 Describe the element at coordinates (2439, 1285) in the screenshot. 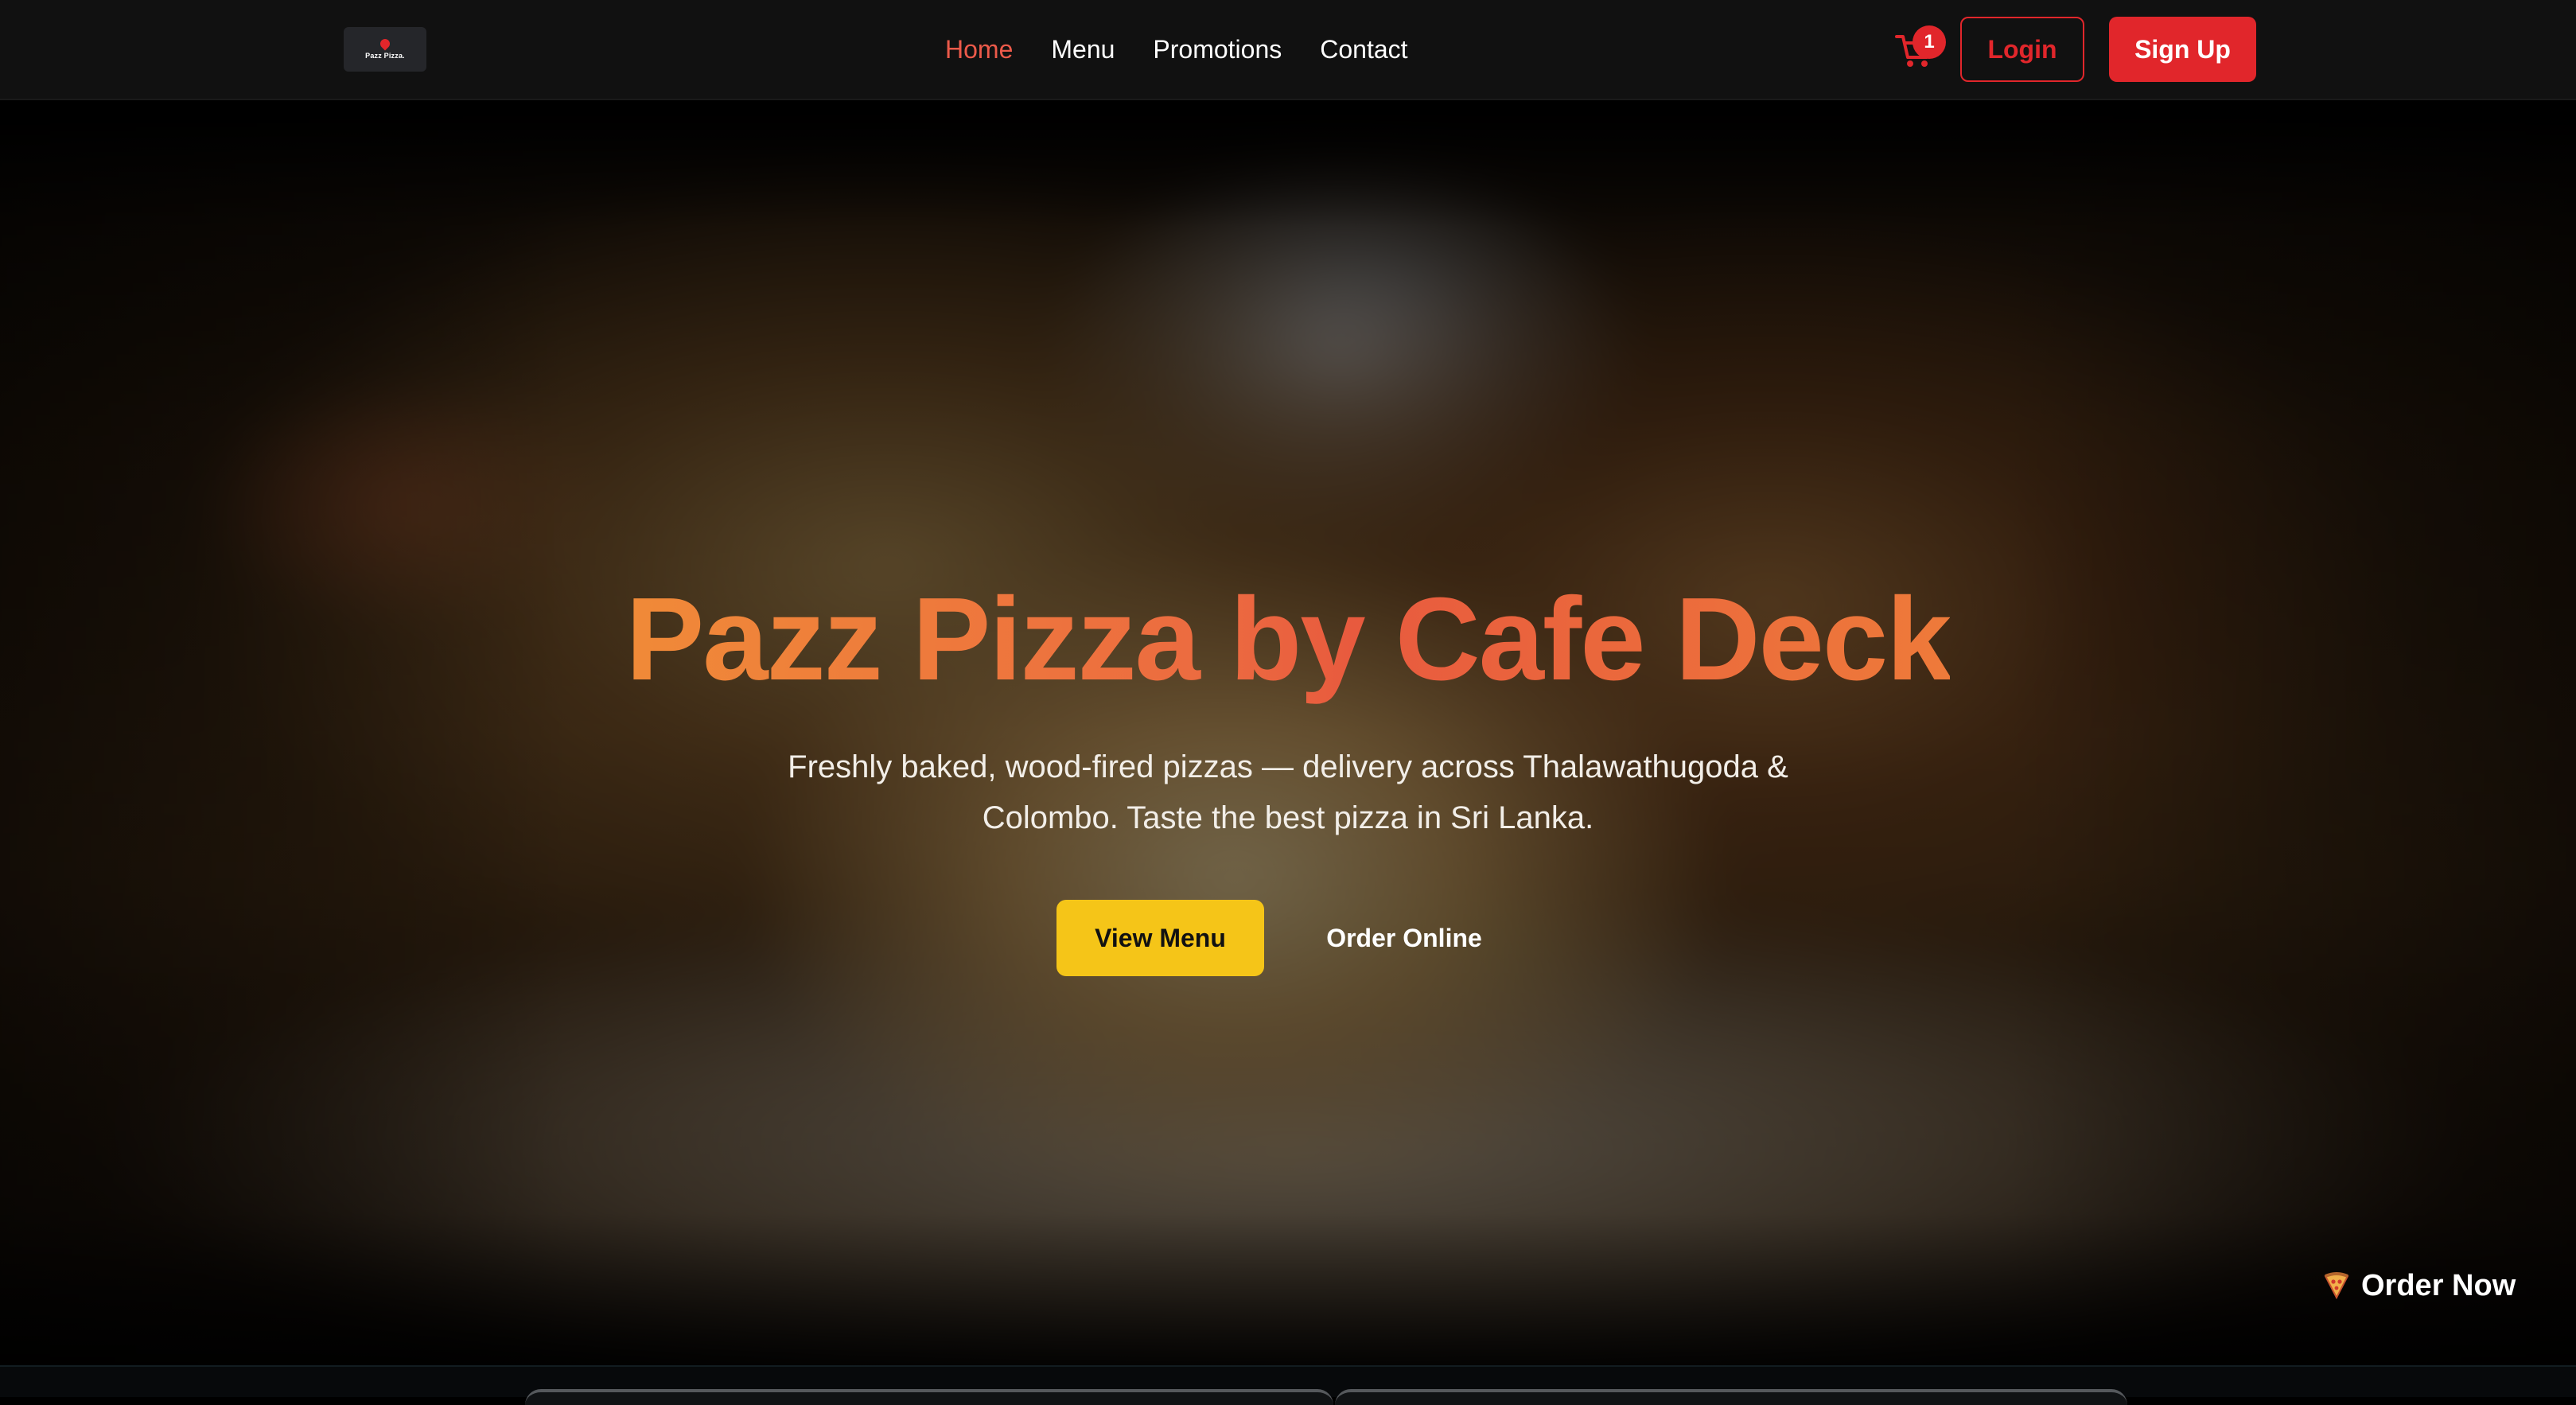

I see `order-now-label: Order Now` at that location.